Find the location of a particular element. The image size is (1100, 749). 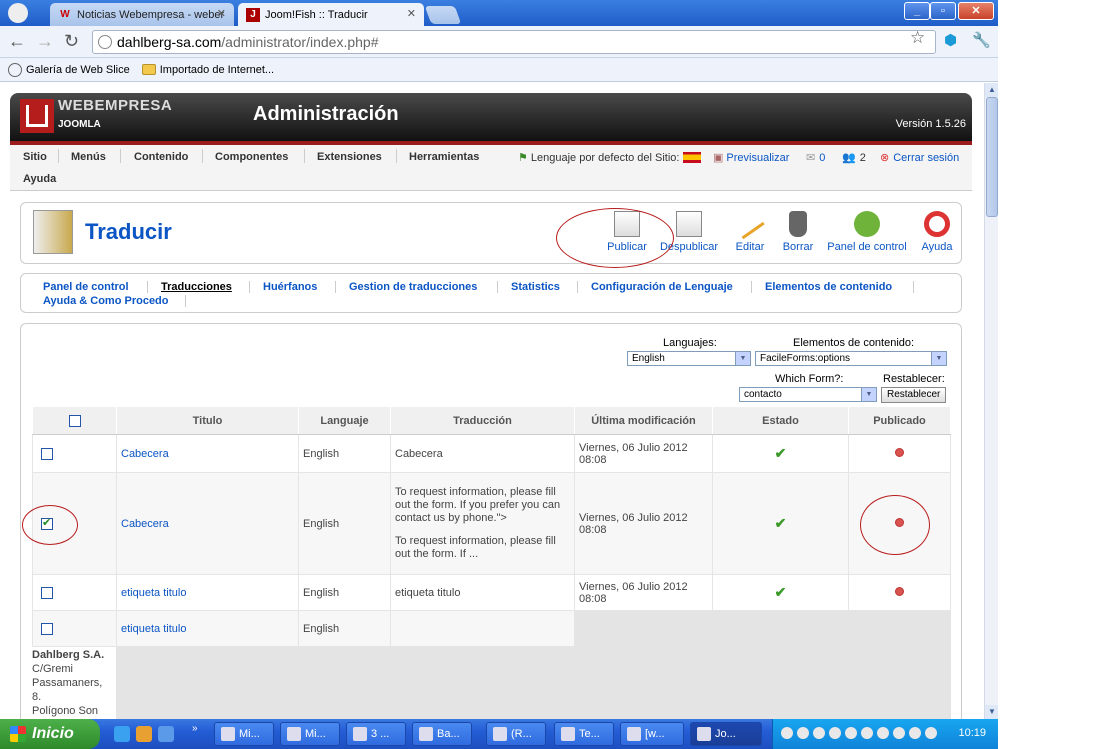

messages-count: ✉ 0 is located at coordinates (815, 158).